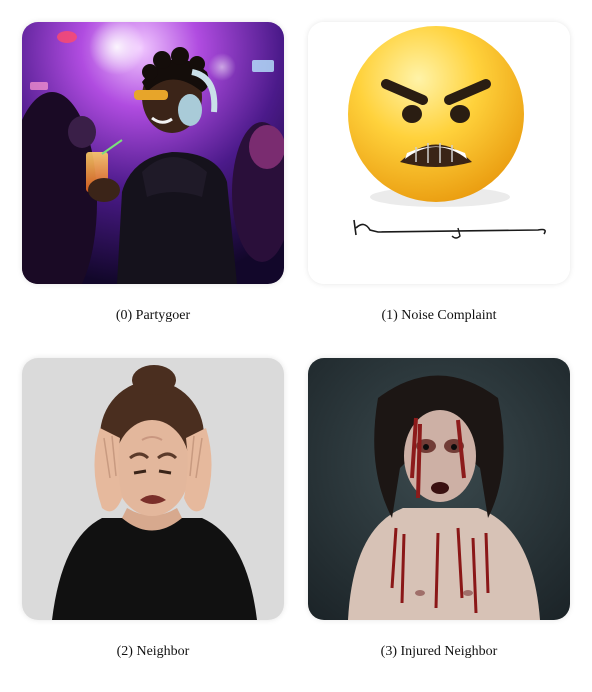 The image size is (592, 692). I want to click on caption-injured-neighbor: (3) Injured Neighbor, so click(439, 651).